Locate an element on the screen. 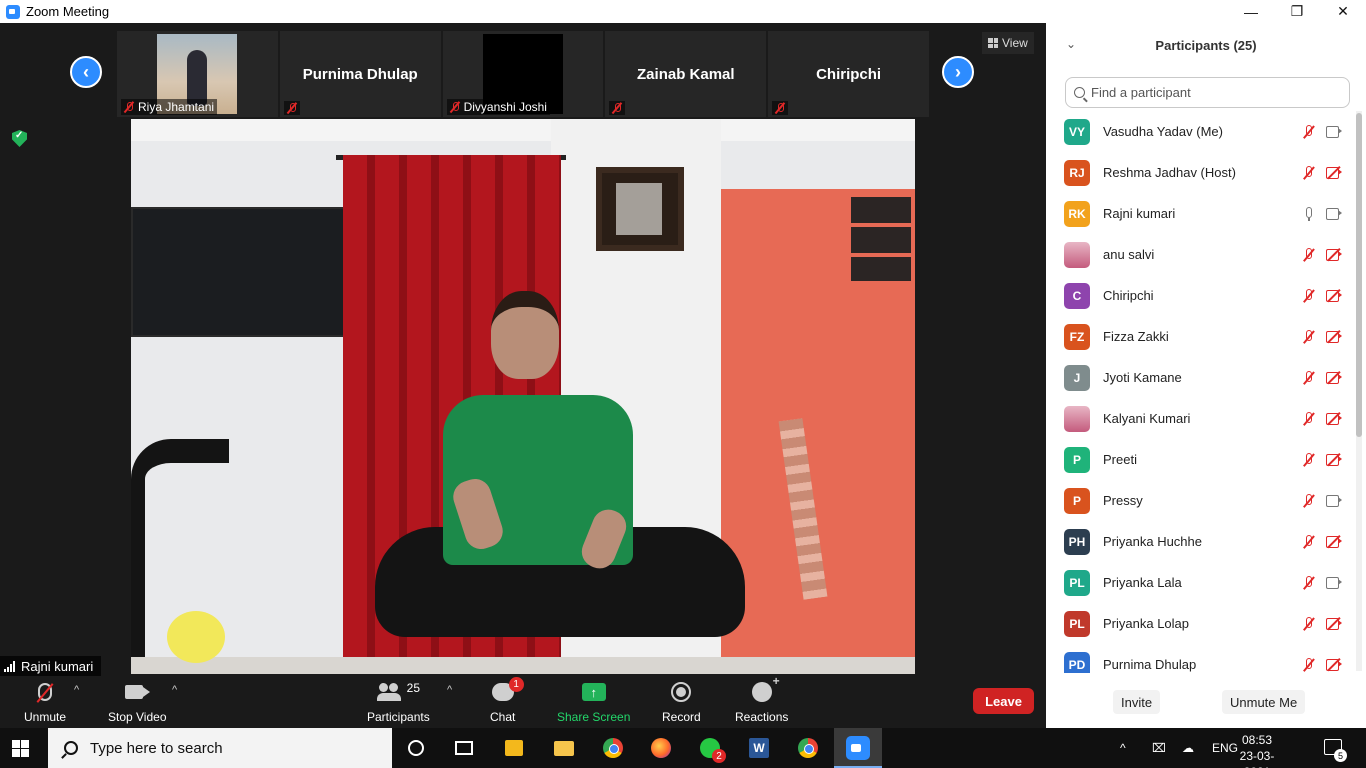 This screenshot has height=768, width=1366. participant-avatar: RK is located at coordinates (1077, 213).